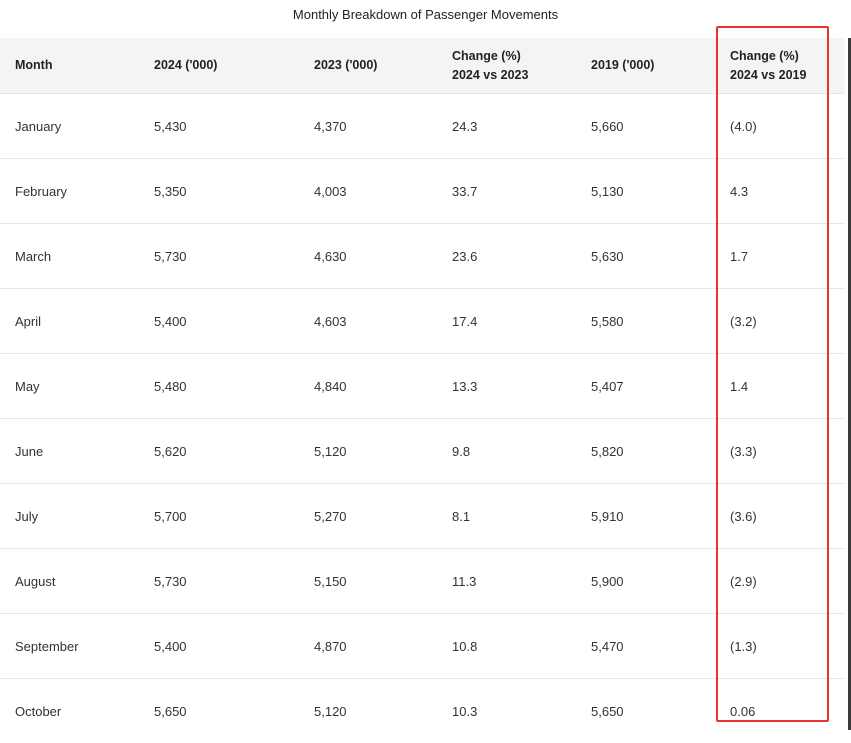  What do you see at coordinates (780, 451) in the screenshot?
I see `value-cell: (3.3)` at bounding box center [780, 451].